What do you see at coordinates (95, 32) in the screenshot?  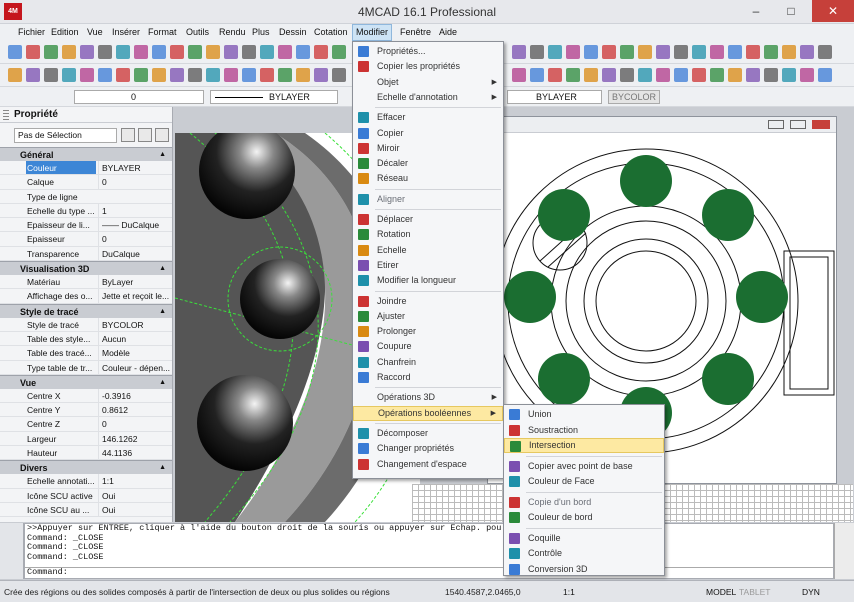 I see `menu-vue: Vue` at bounding box center [95, 32].